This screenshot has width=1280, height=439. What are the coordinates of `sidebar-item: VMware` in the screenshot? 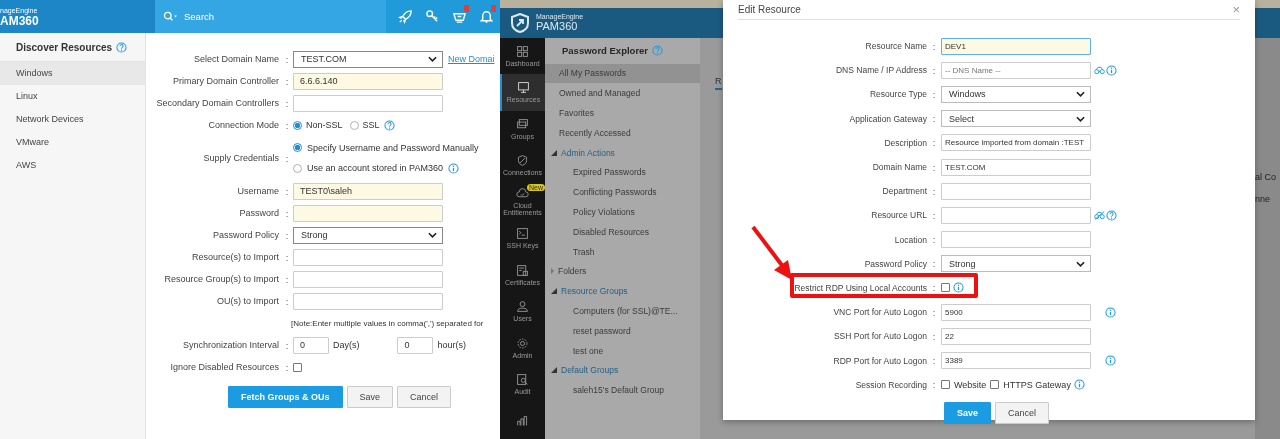 It's located at (72, 142).